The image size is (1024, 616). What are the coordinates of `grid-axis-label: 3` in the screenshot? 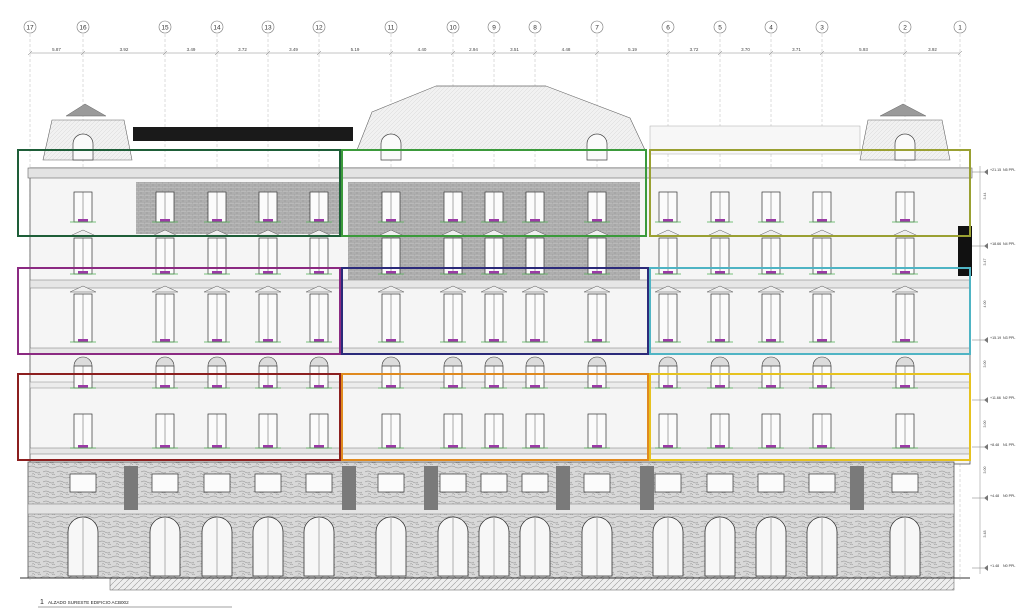 It's located at (822, 28).